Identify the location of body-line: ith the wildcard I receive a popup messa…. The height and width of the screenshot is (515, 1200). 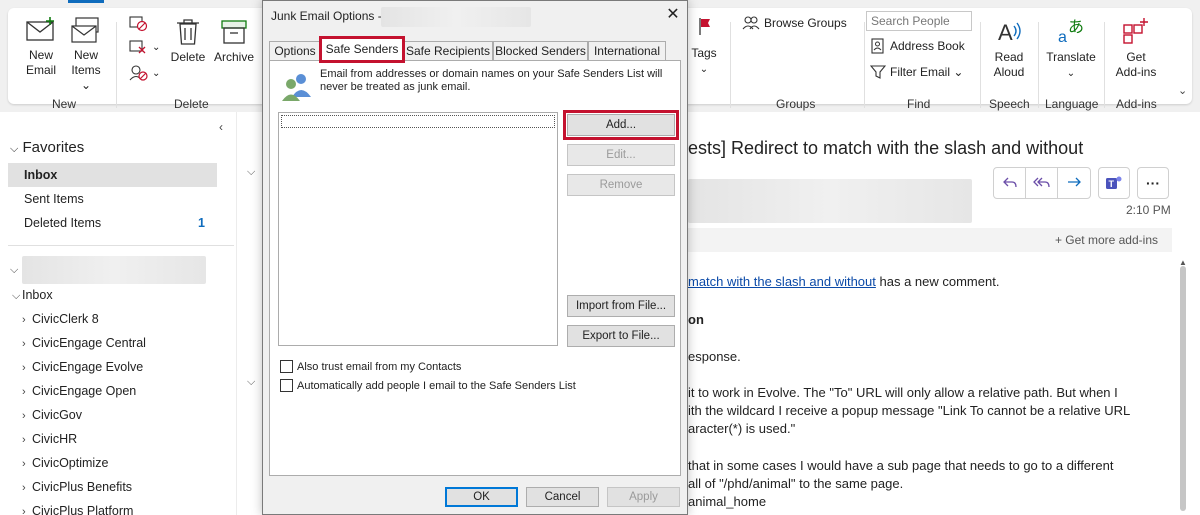
(909, 410).